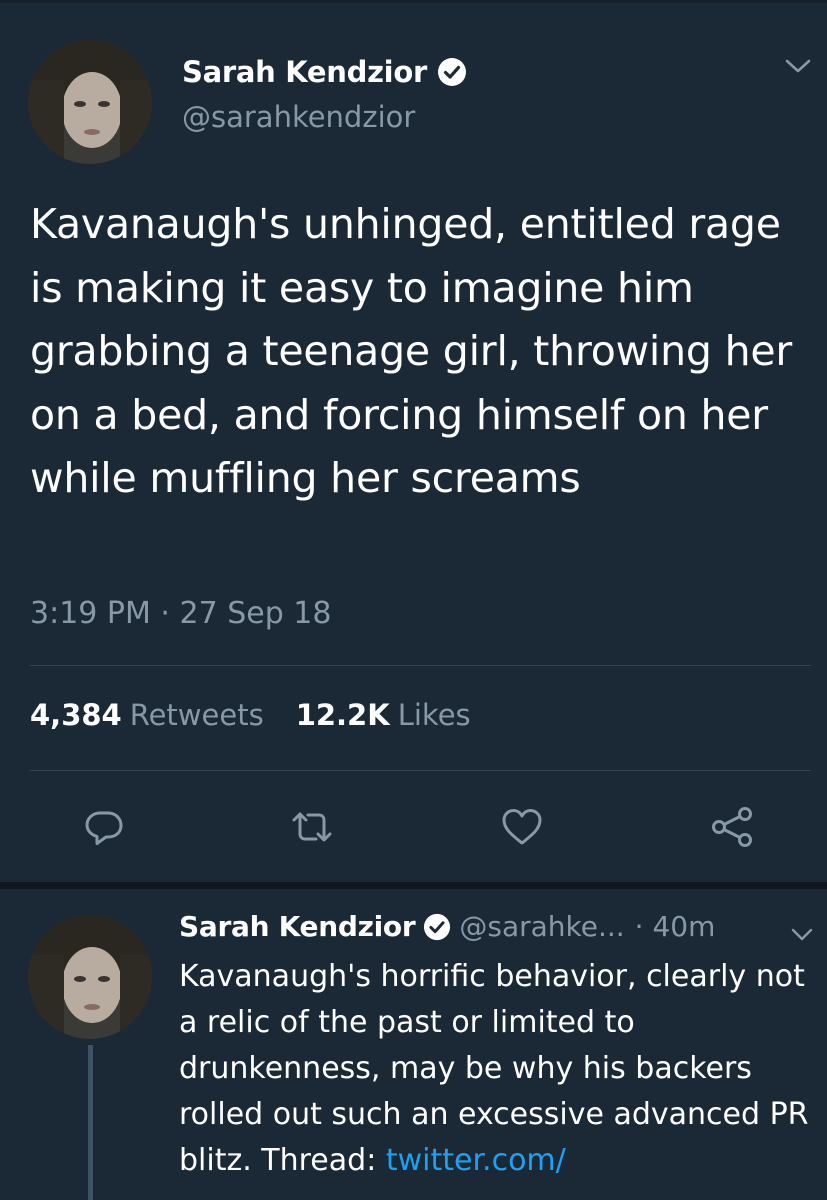  Describe the element at coordinates (732, 831) in the screenshot. I see `share-icon` at that location.